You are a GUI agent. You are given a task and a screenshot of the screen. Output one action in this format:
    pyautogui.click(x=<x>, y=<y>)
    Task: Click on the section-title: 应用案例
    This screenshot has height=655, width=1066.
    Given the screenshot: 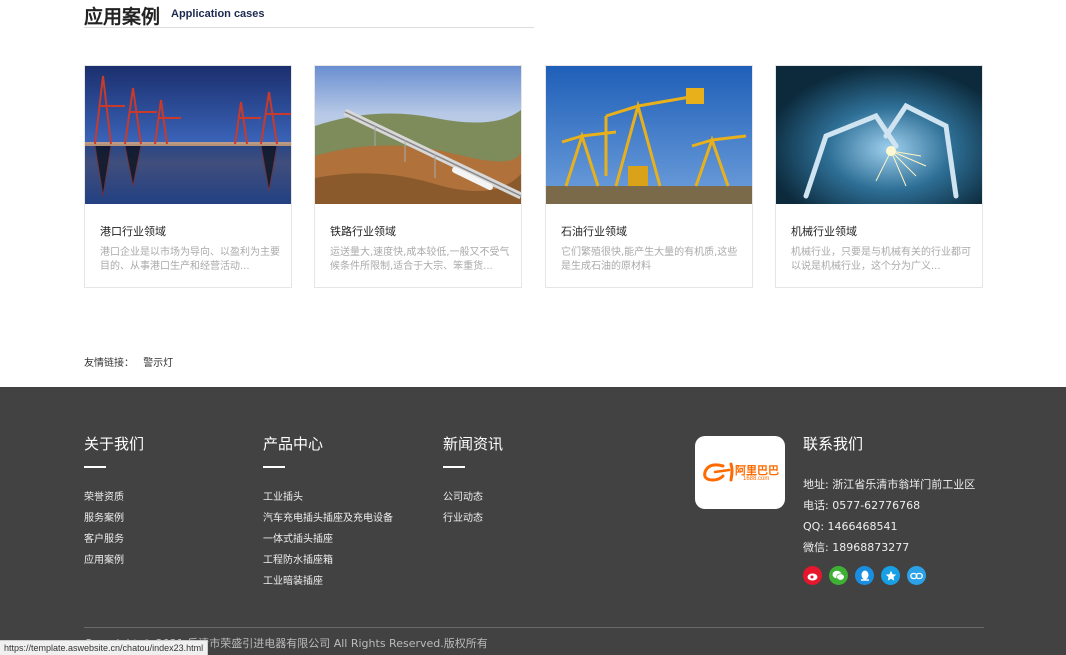 What is the action you would take?
    pyautogui.click(x=122, y=17)
    